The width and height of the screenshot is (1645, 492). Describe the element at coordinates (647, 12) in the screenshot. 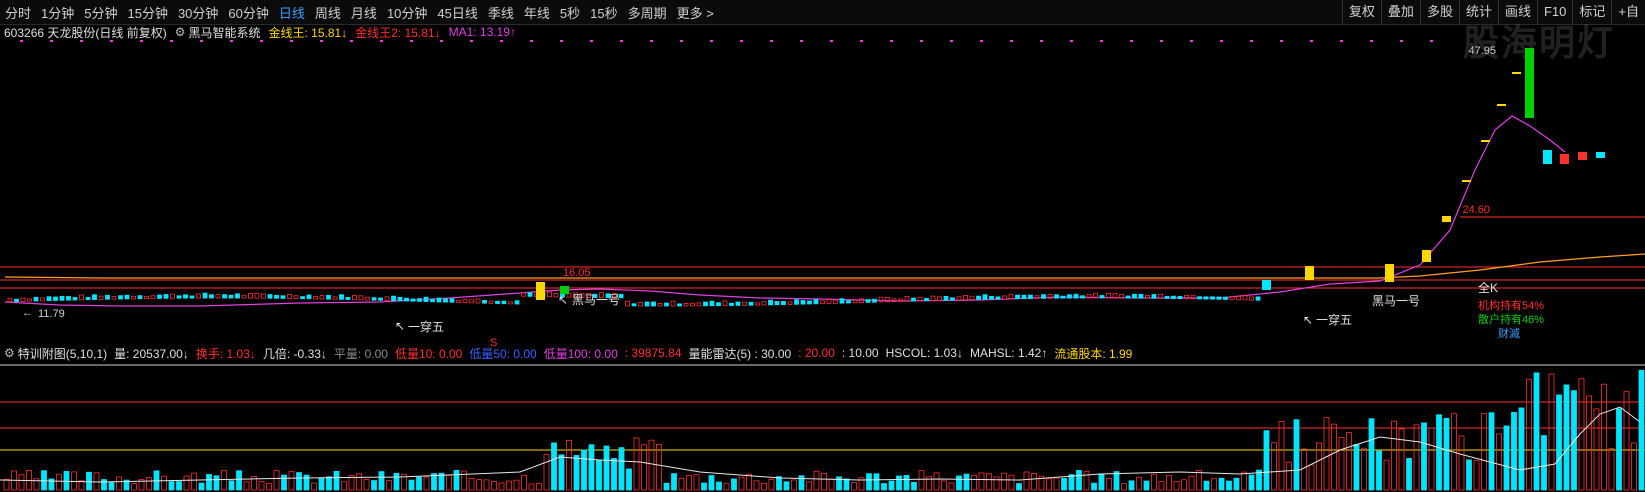

I see `timeframe-tab: 多周期` at that location.